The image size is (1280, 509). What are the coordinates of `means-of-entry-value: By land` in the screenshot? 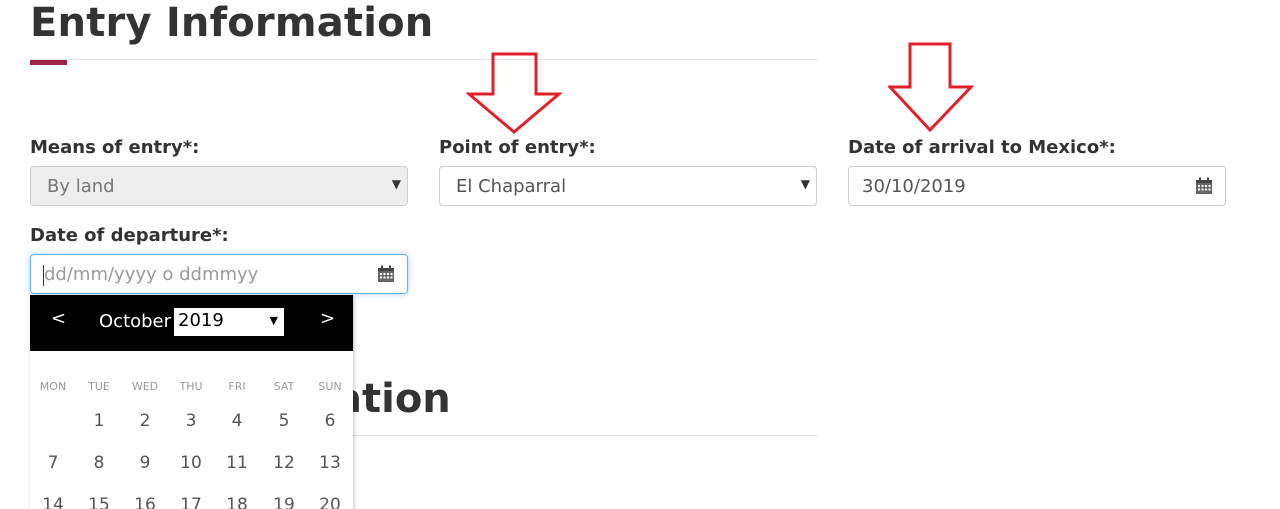 It's located at (81, 186).